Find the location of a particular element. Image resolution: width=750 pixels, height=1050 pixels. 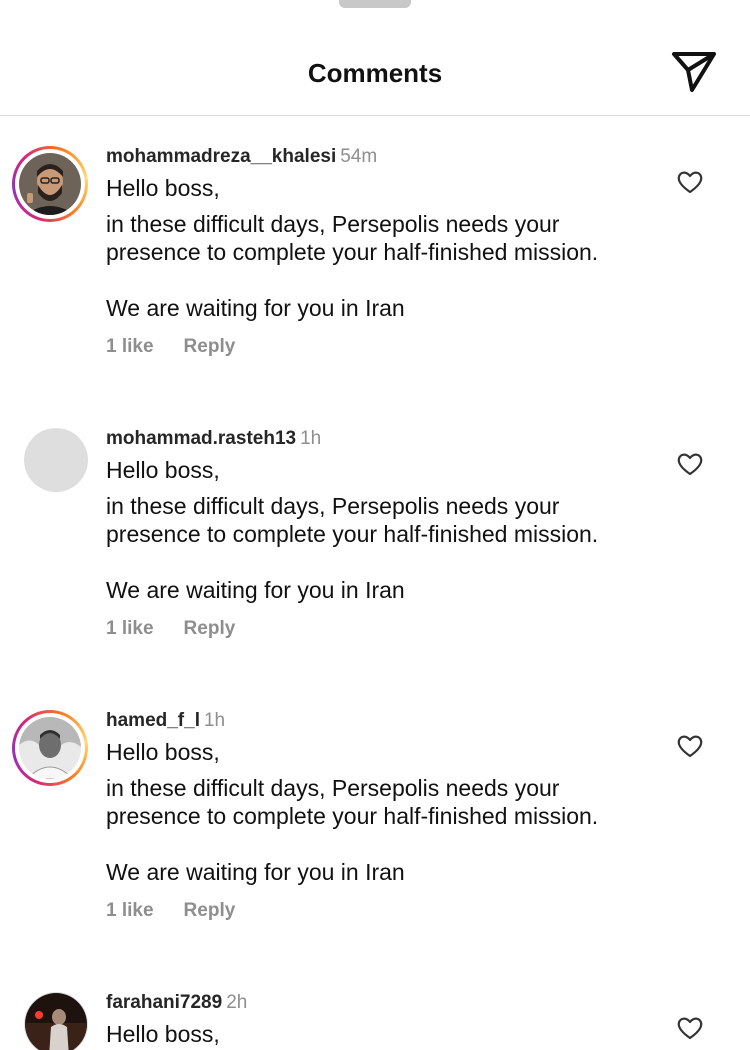

comment-item: farahani7289 2h Hello boss, is located at coordinates (375, 1007).